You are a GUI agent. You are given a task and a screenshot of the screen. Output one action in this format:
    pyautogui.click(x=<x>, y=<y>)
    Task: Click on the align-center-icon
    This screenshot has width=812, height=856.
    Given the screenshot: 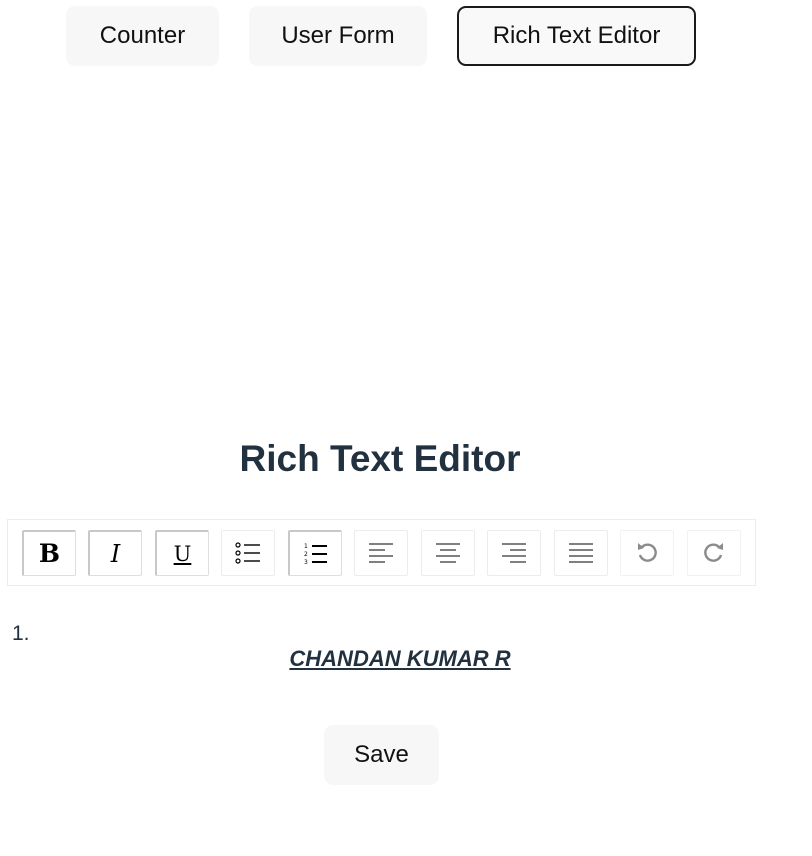 What is the action you would take?
    pyautogui.click(x=448, y=553)
    